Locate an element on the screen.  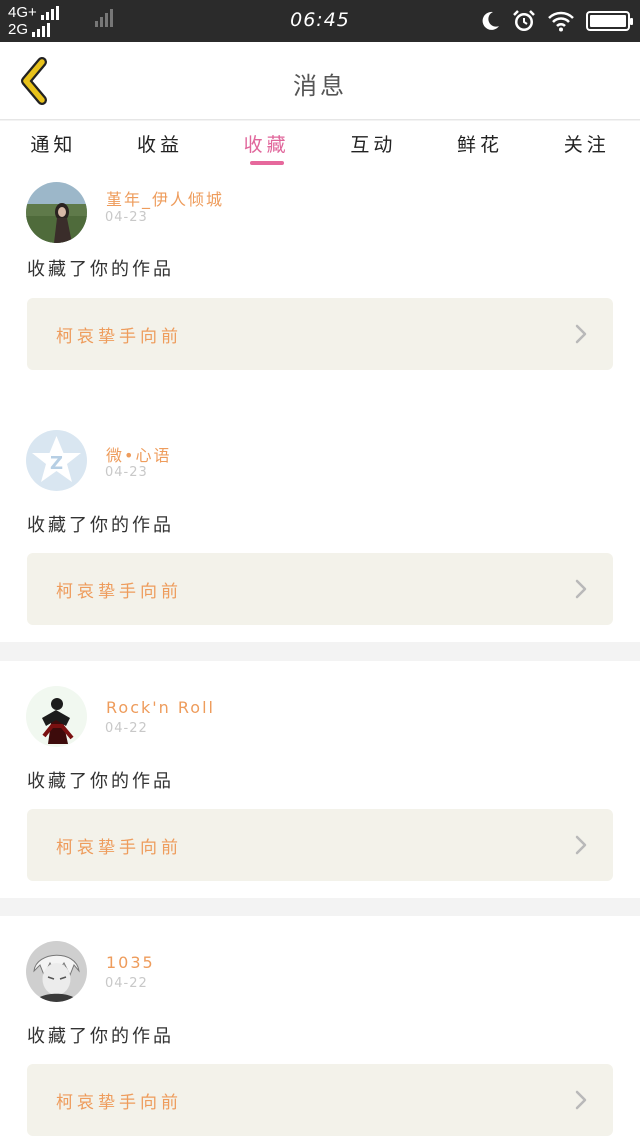
svg-text: Z is located at coordinates (56, 463).